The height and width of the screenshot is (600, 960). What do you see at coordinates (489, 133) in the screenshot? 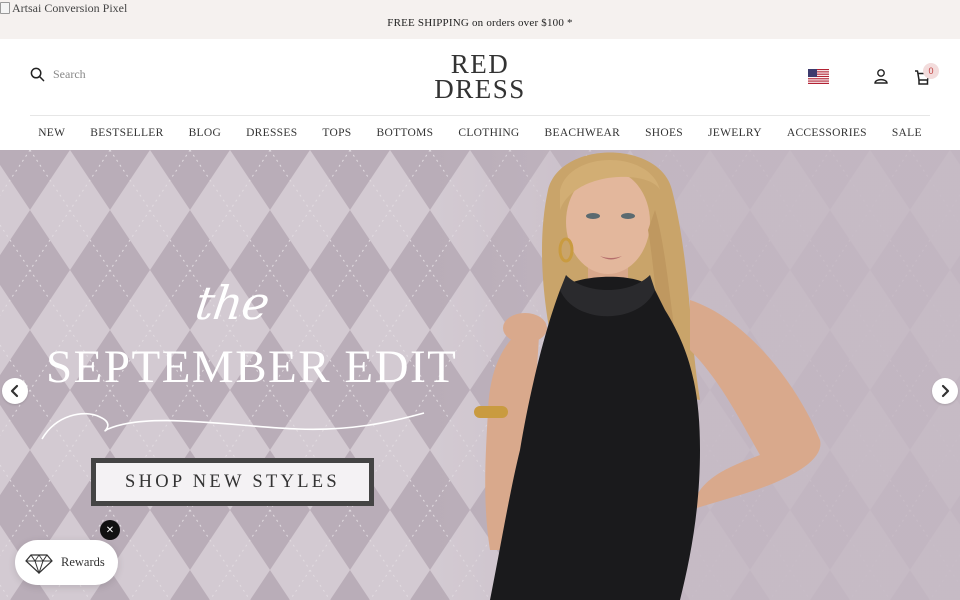
I see `nav-item-clothing: CLOTHING` at bounding box center [489, 133].